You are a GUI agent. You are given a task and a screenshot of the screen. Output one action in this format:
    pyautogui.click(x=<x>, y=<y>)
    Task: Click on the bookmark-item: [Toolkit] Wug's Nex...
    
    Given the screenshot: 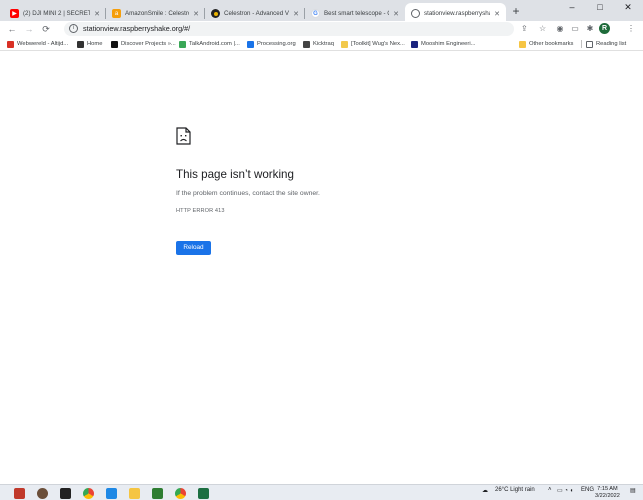 What is the action you would take?
    pyautogui.click(x=373, y=44)
    